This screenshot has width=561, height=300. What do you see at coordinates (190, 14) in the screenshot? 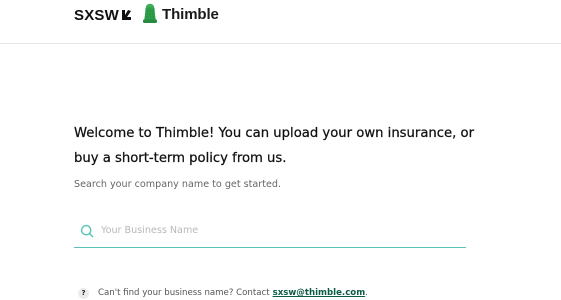
I see `thimble-logo-text: Thimble` at bounding box center [190, 14].